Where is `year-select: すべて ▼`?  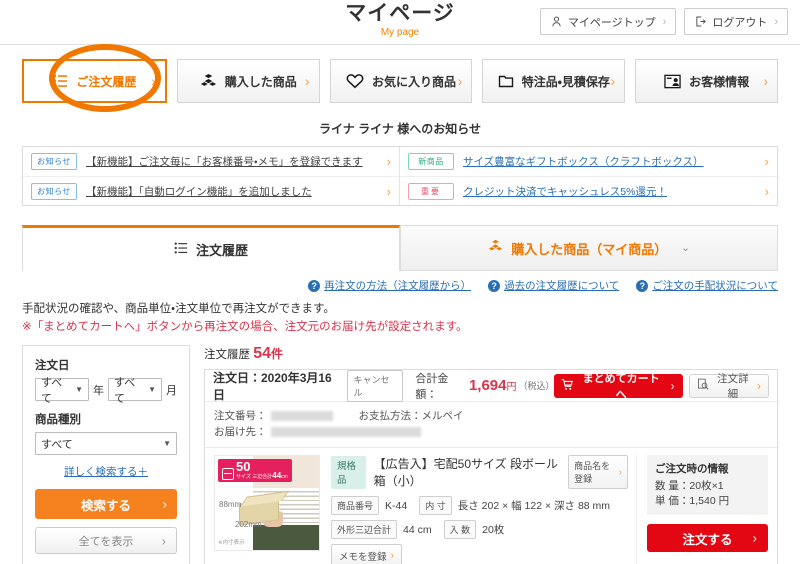
year-select: すべて ▼ is located at coordinates (62, 391).